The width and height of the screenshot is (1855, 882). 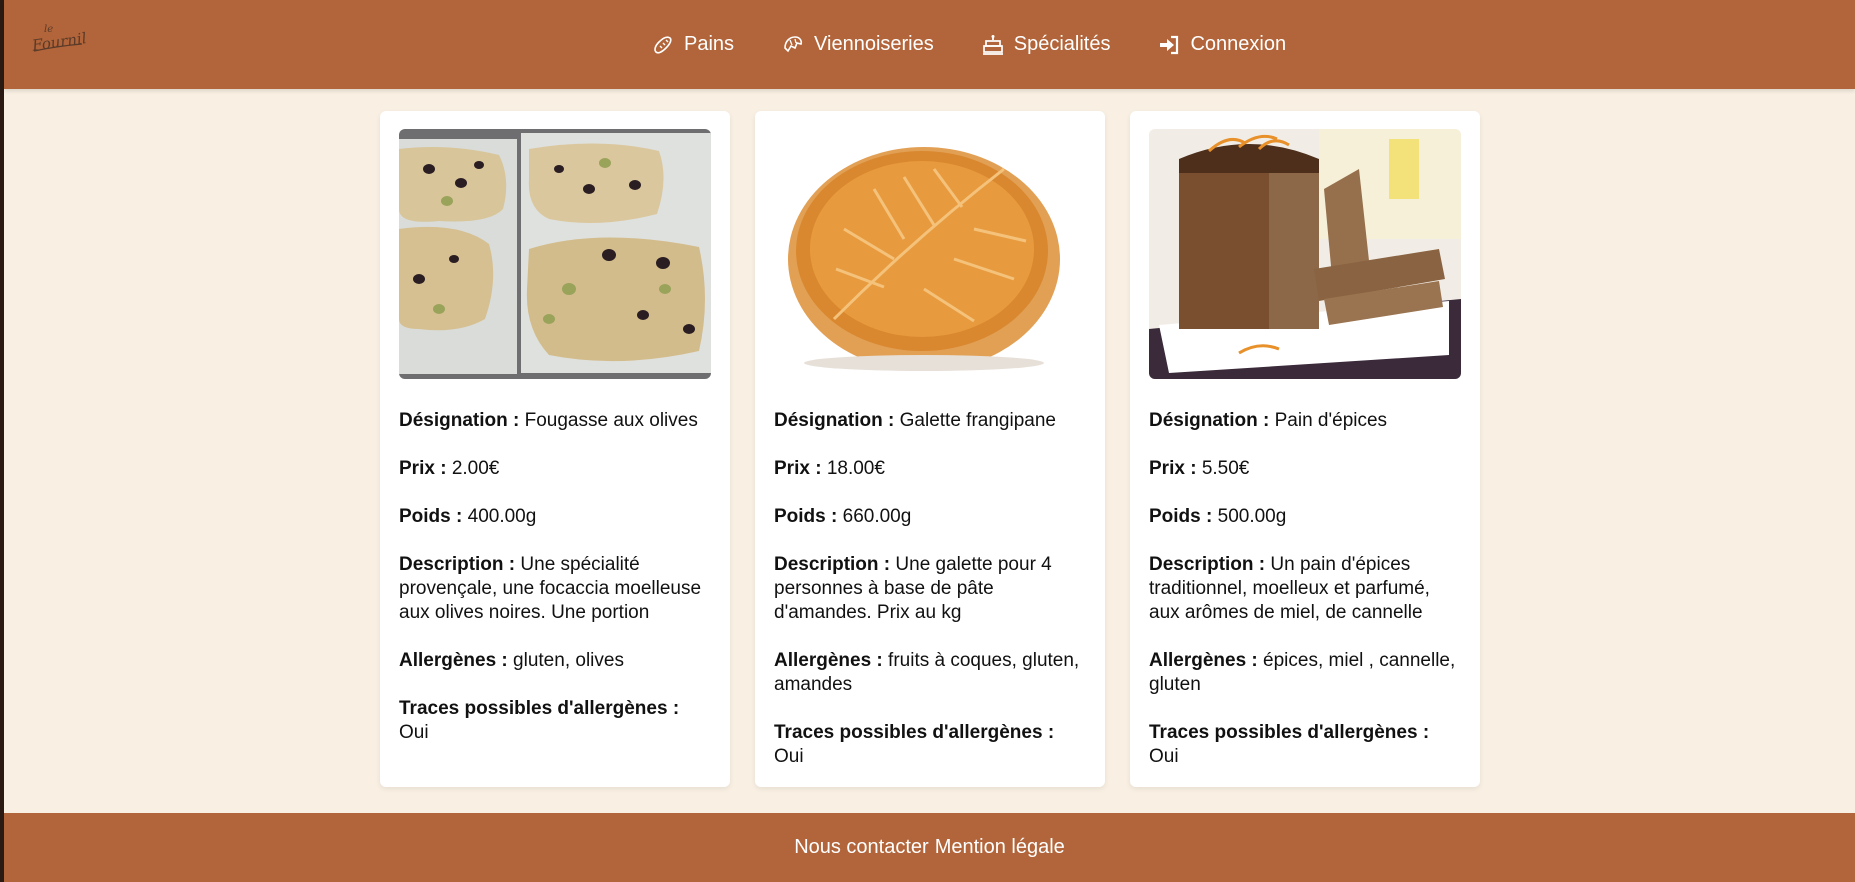 I want to click on nav-item-connexion: Connexion, so click(x=1222, y=44).